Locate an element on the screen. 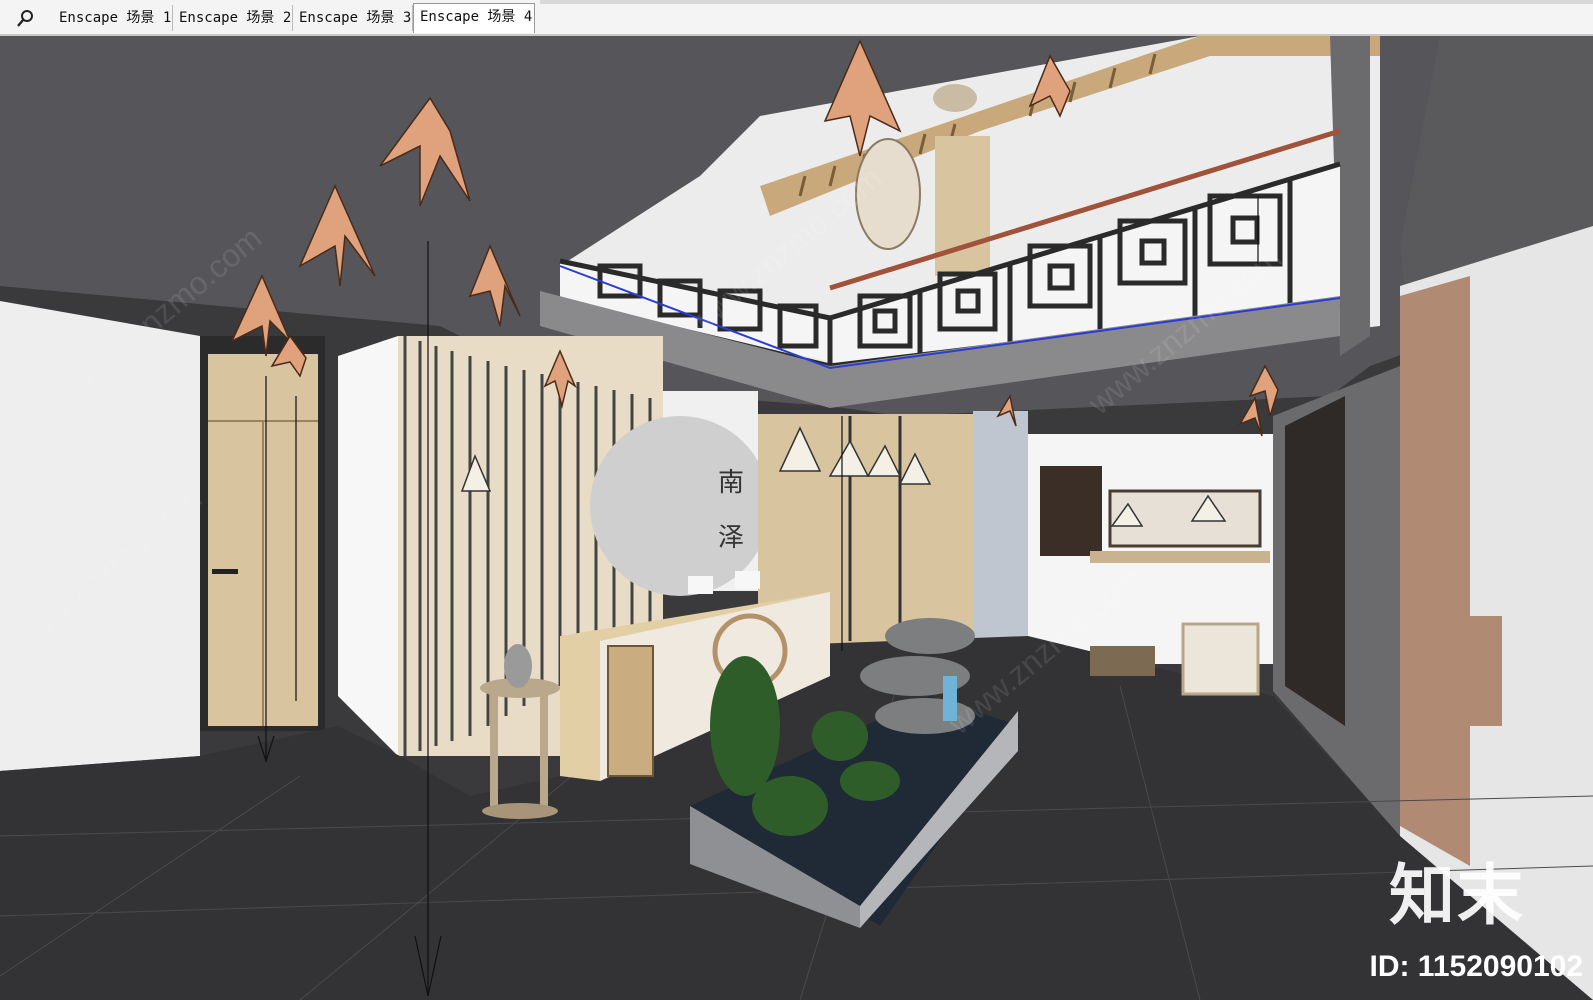 Image resolution: width=1593 pixels, height=1000 pixels. armchair is located at coordinates (1220, 659).